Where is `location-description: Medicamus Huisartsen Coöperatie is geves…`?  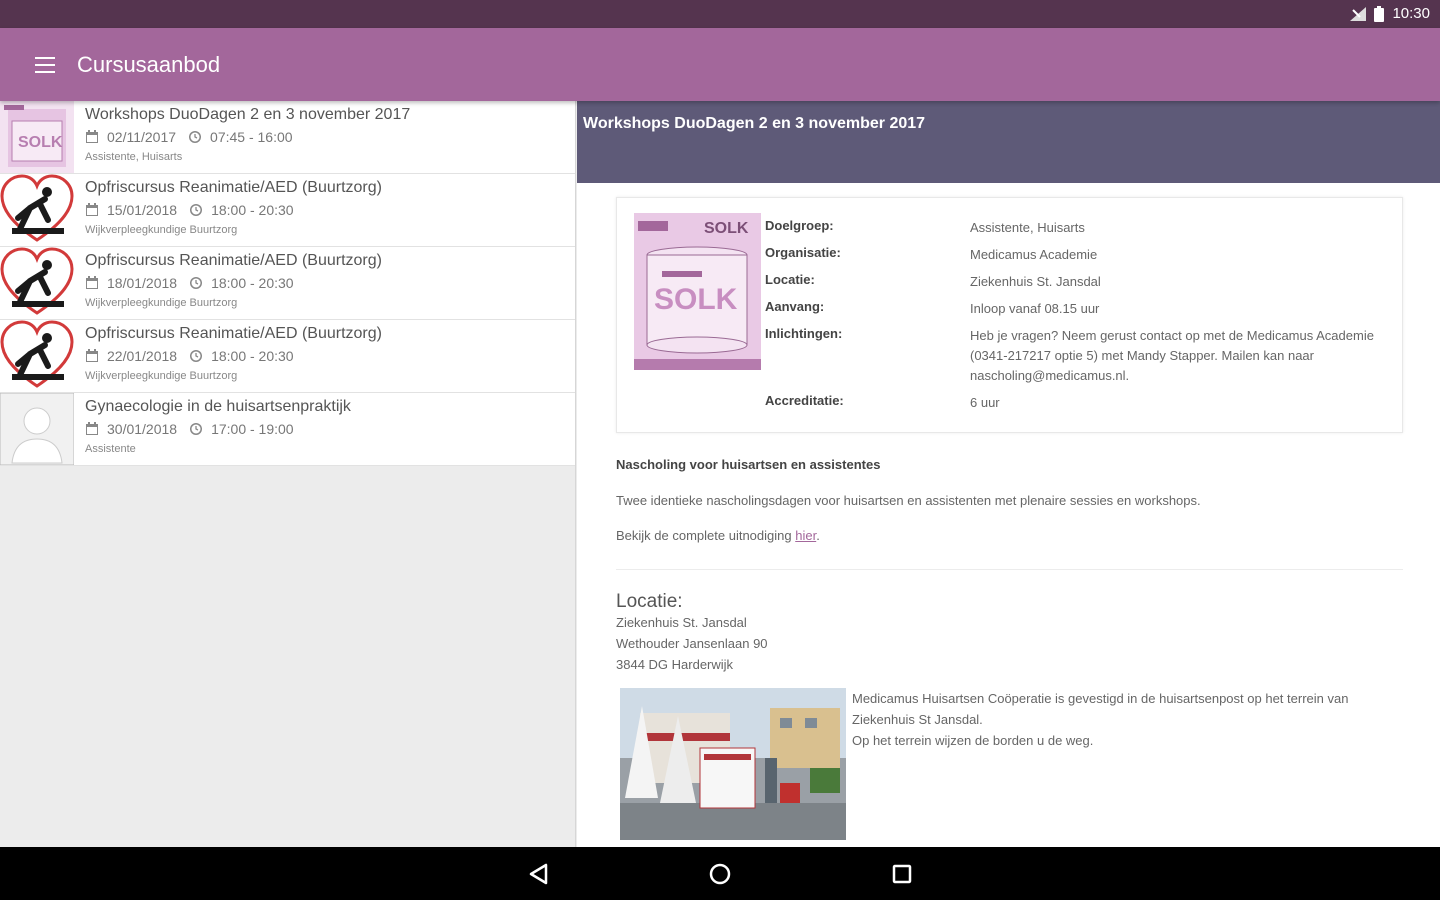
location-description: Medicamus Huisartsen Coöperatie is geves… is located at coordinates (1132, 719).